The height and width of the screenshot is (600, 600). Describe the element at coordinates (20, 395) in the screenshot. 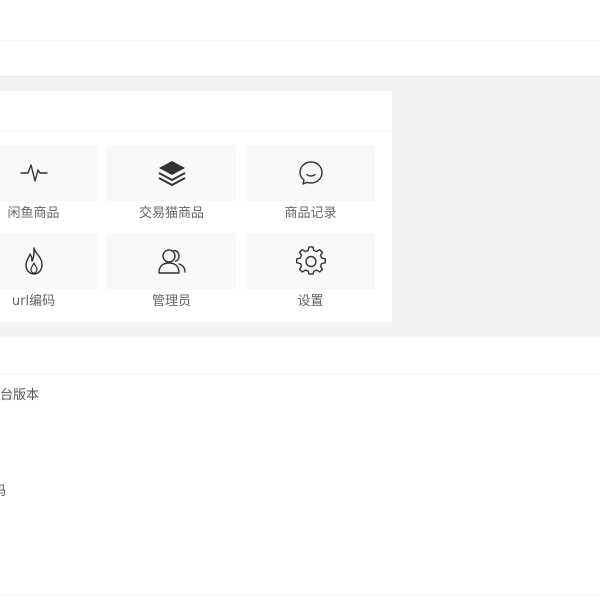

I see `version-label: 台版本` at that location.